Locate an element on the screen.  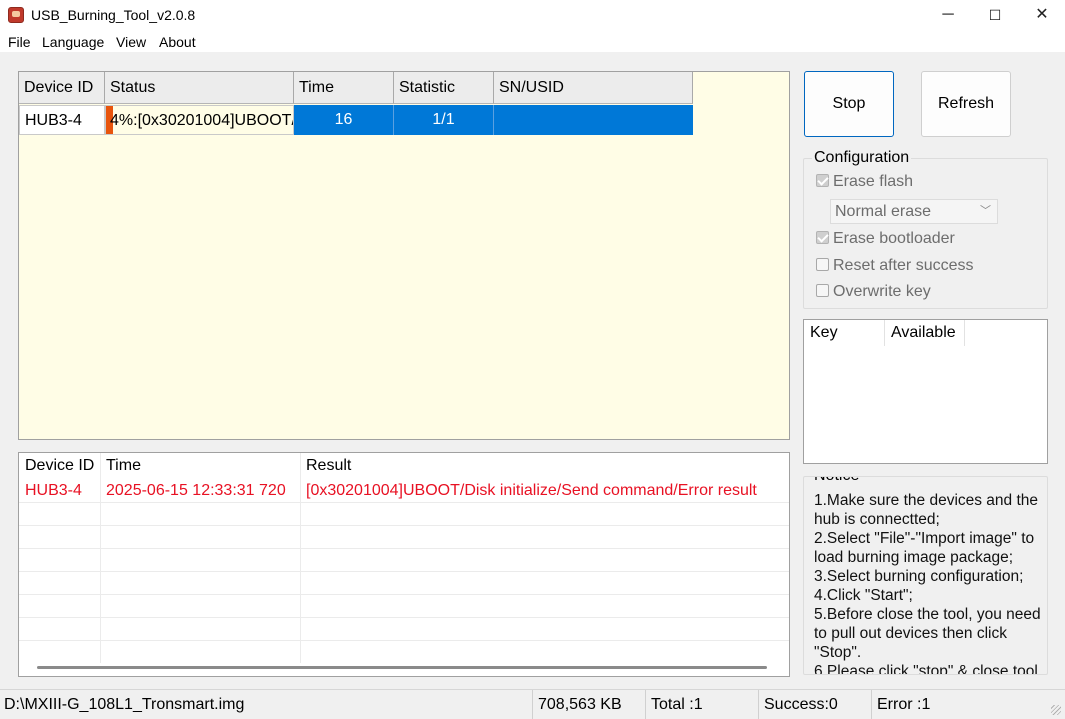
title-bar: USB_Burning_Tool_v2.0.8 ─ ☐ ✕ is located at coordinates (532, 16).